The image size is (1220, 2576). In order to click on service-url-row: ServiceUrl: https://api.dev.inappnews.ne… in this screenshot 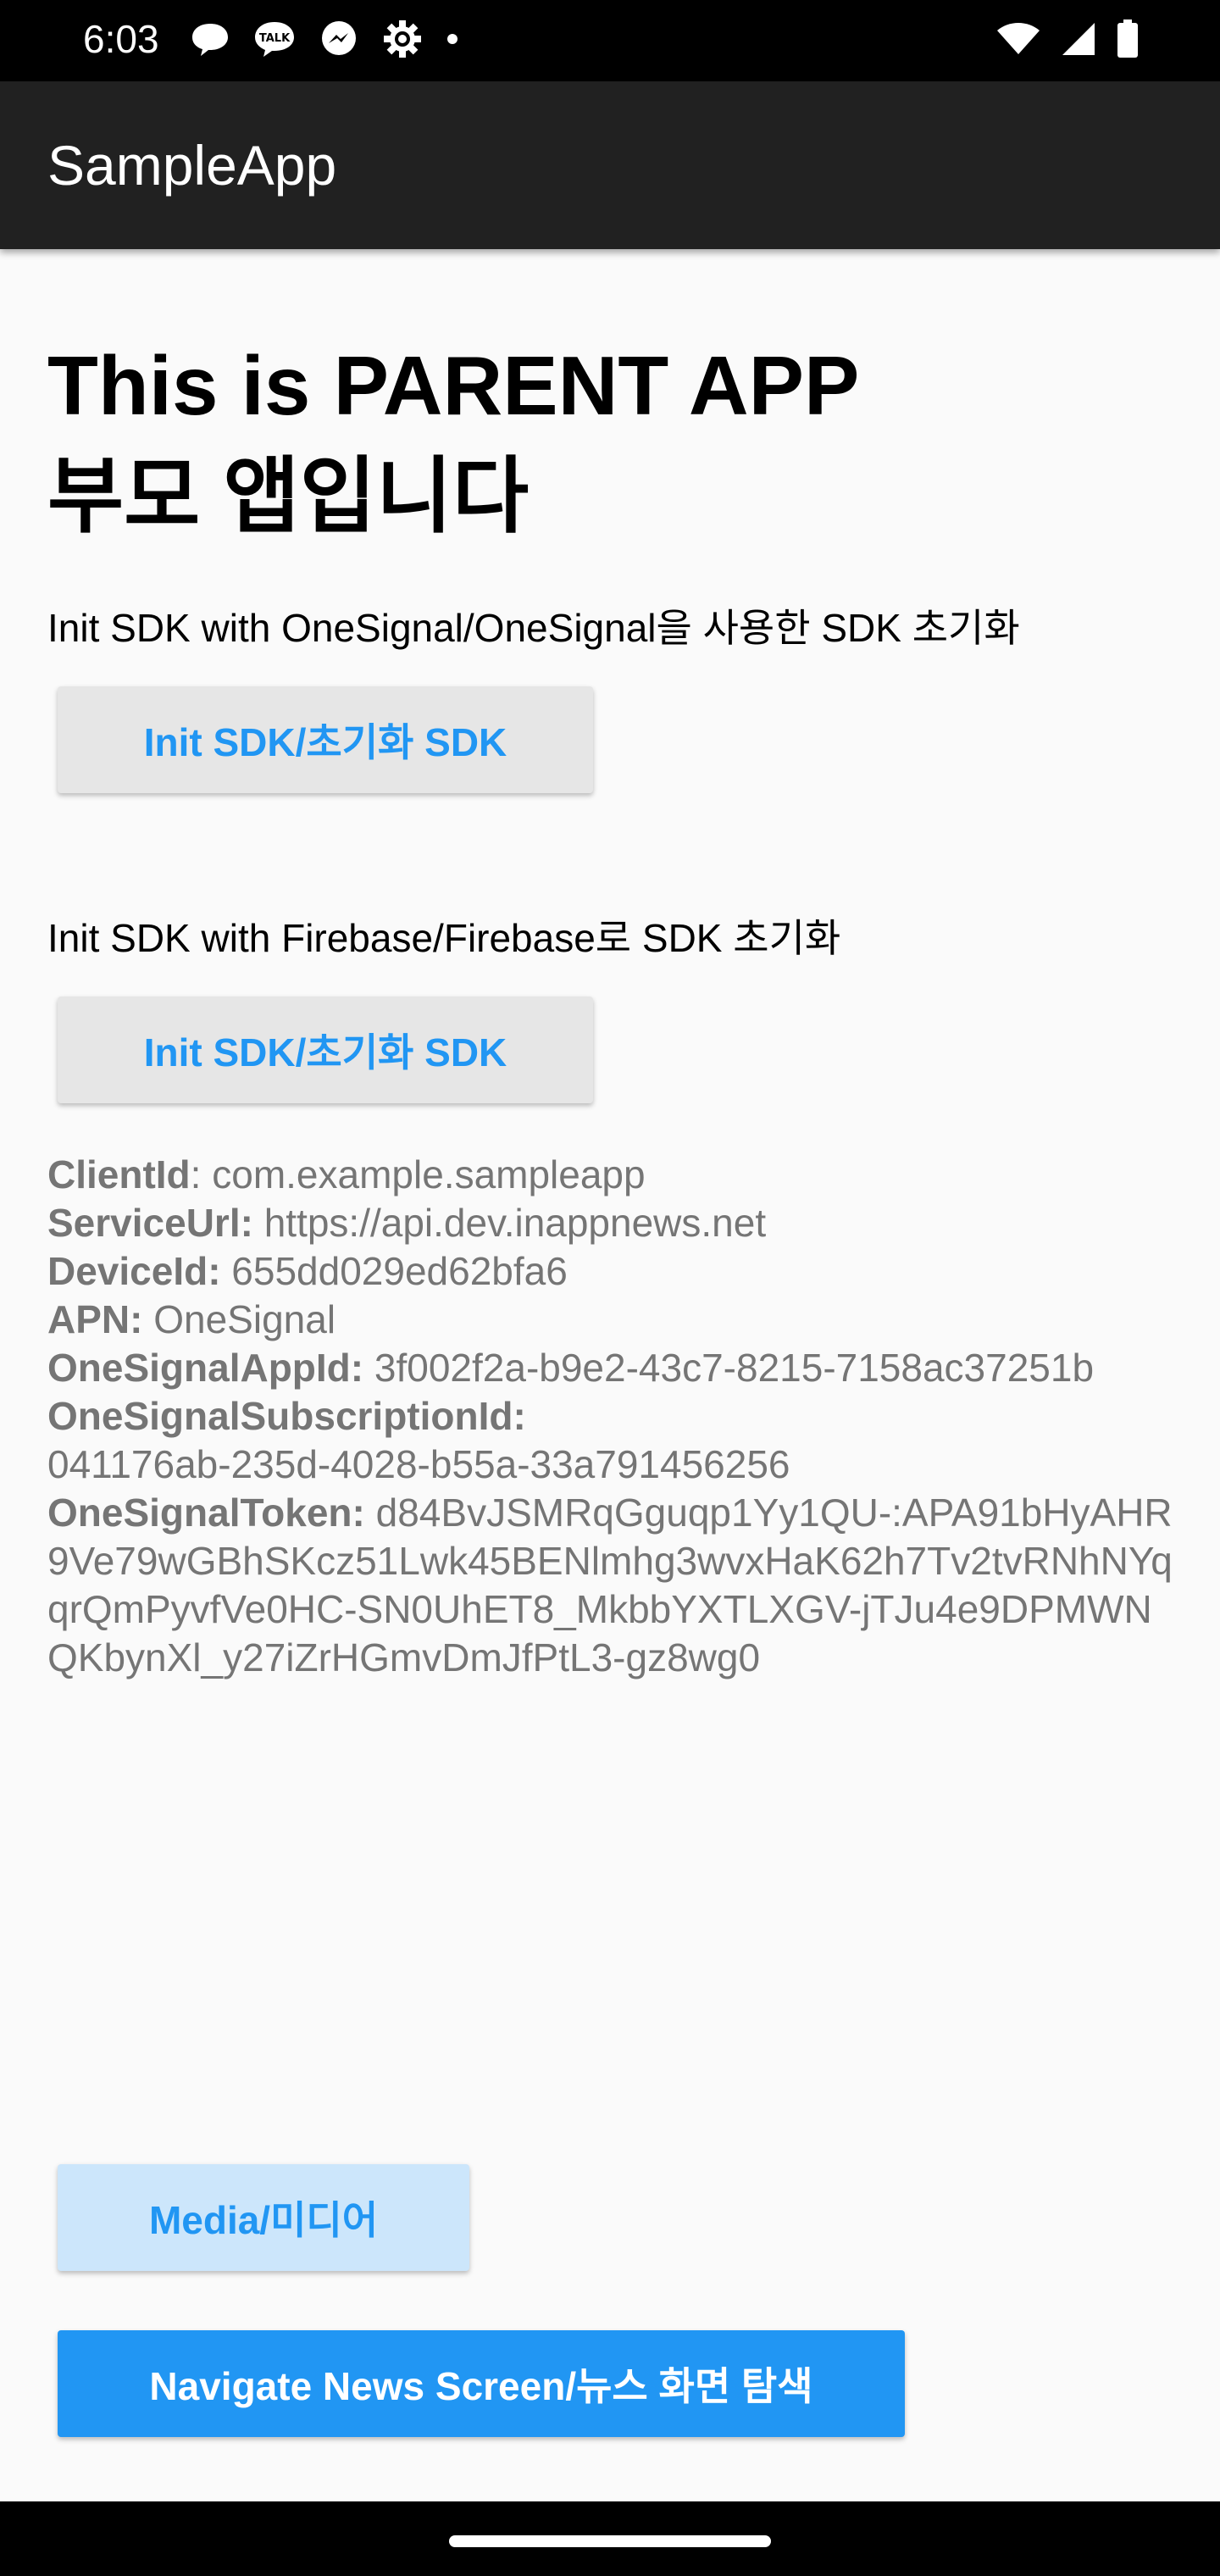, I will do `click(610, 1223)`.